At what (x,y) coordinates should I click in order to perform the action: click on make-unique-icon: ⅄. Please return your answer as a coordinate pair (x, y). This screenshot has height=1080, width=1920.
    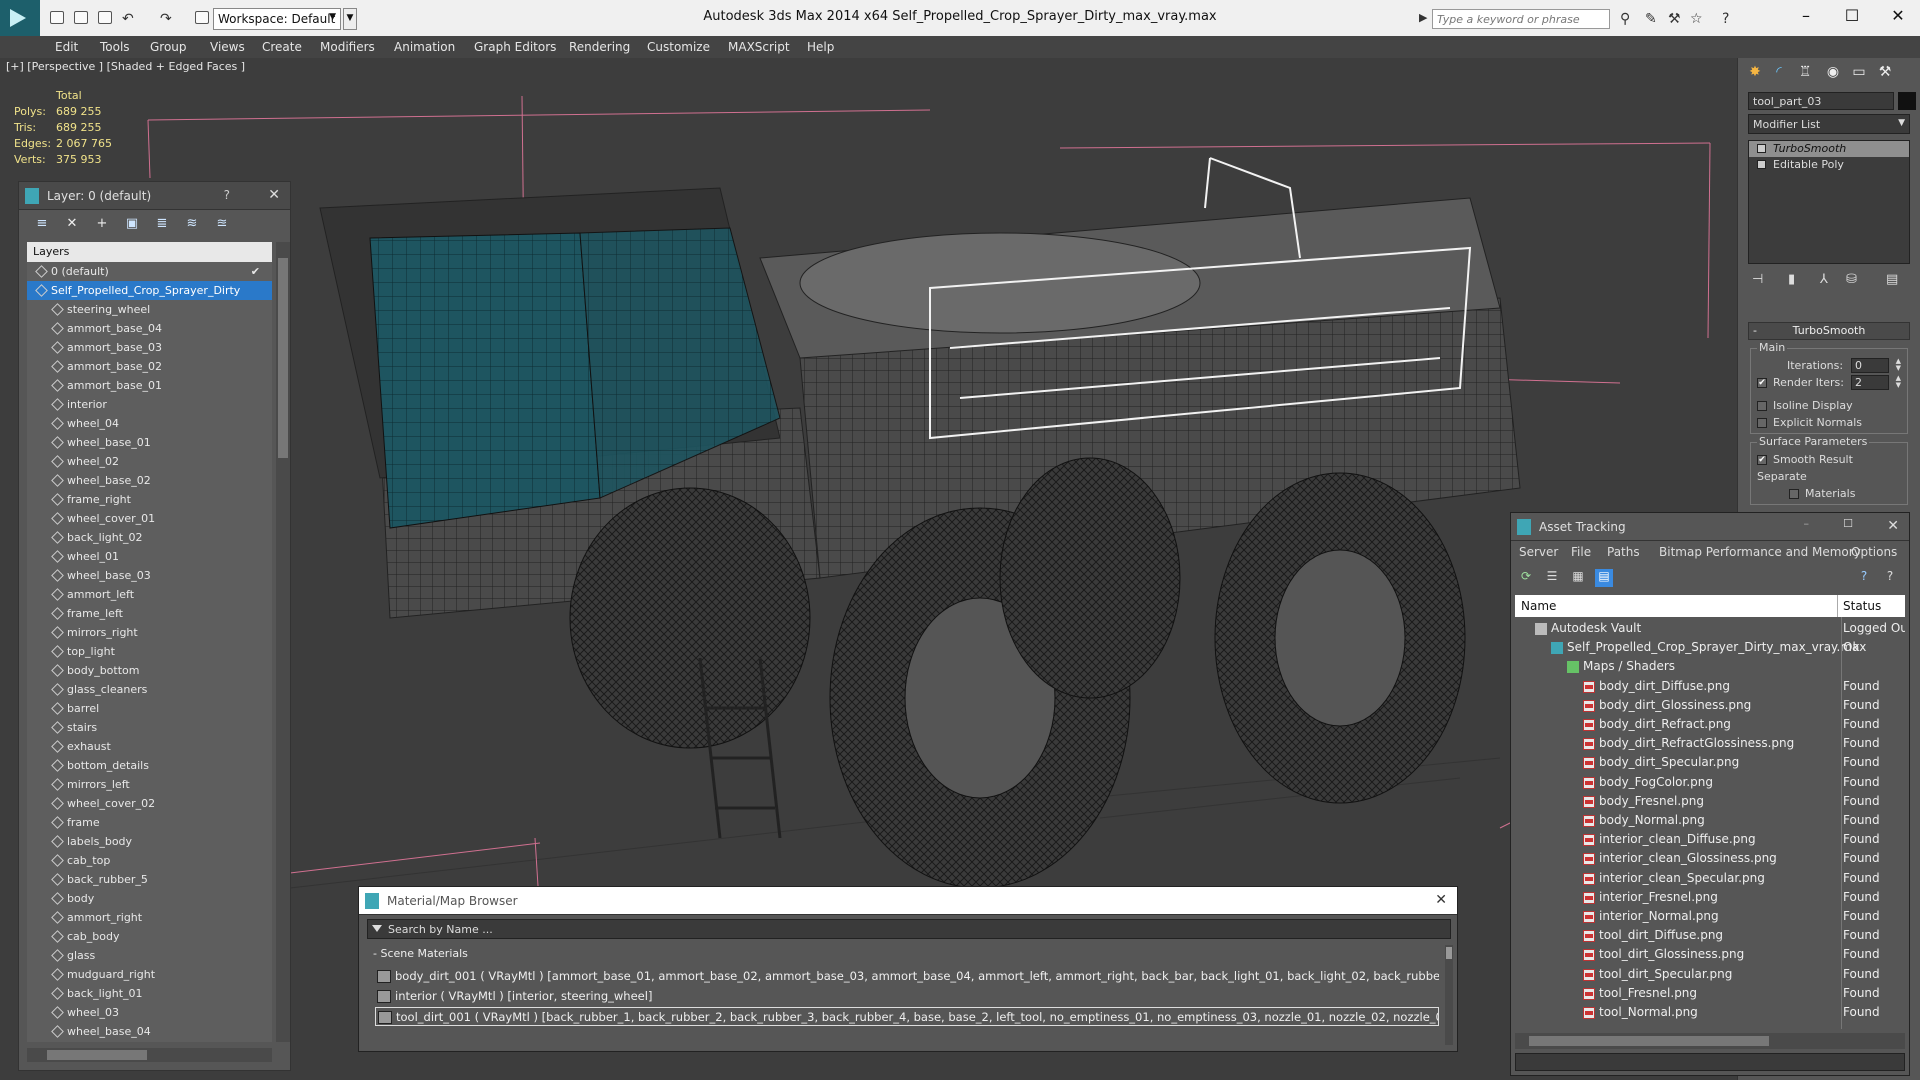
    Looking at the image, I should click on (1824, 279).